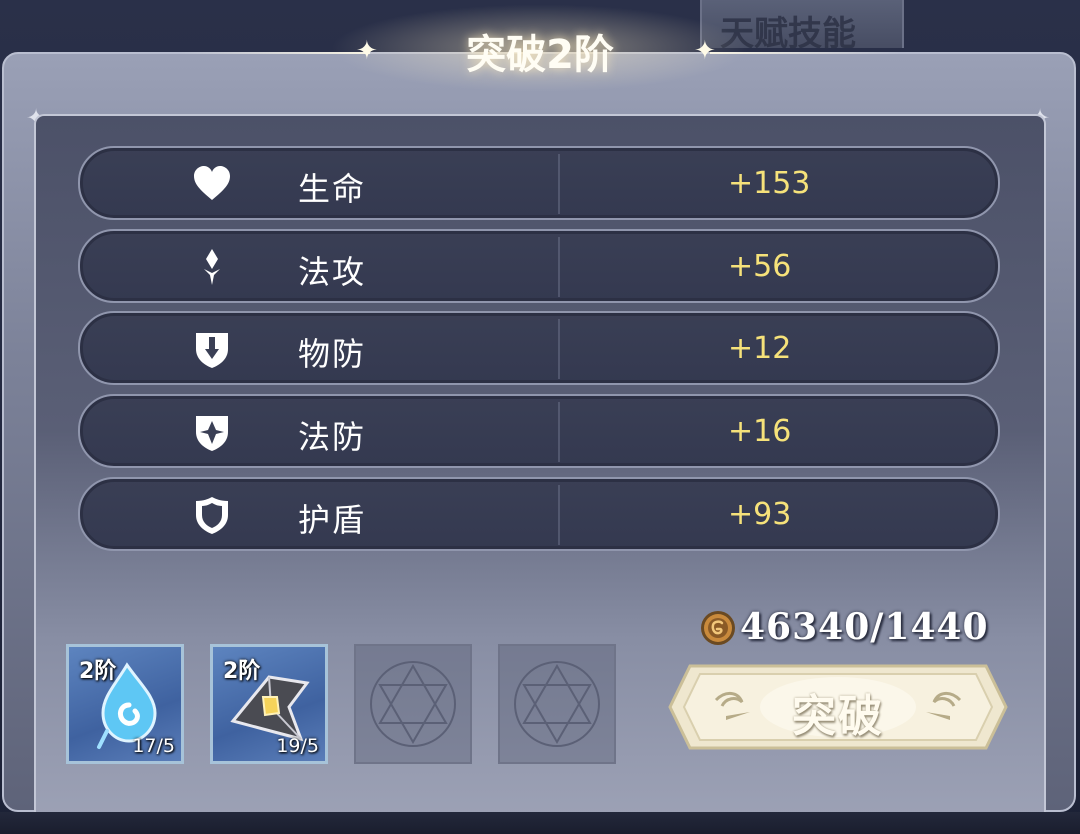 This screenshot has height=834, width=1080. What do you see at coordinates (539, 183) in the screenshot?
I see `stat-row-hp: 生命 +153` at bounding box center [539, 183].